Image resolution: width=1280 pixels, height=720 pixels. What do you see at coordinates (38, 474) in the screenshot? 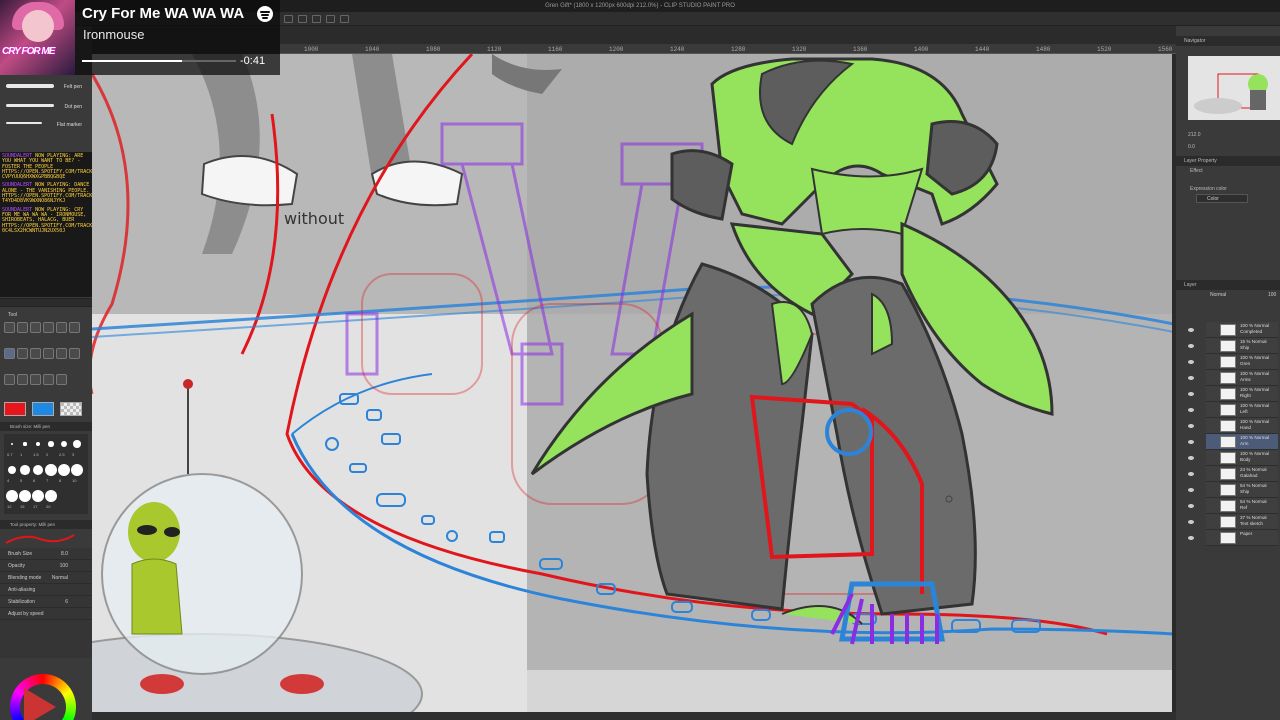
I see `brush-size-option: 6` at bounding box center [38, 474].